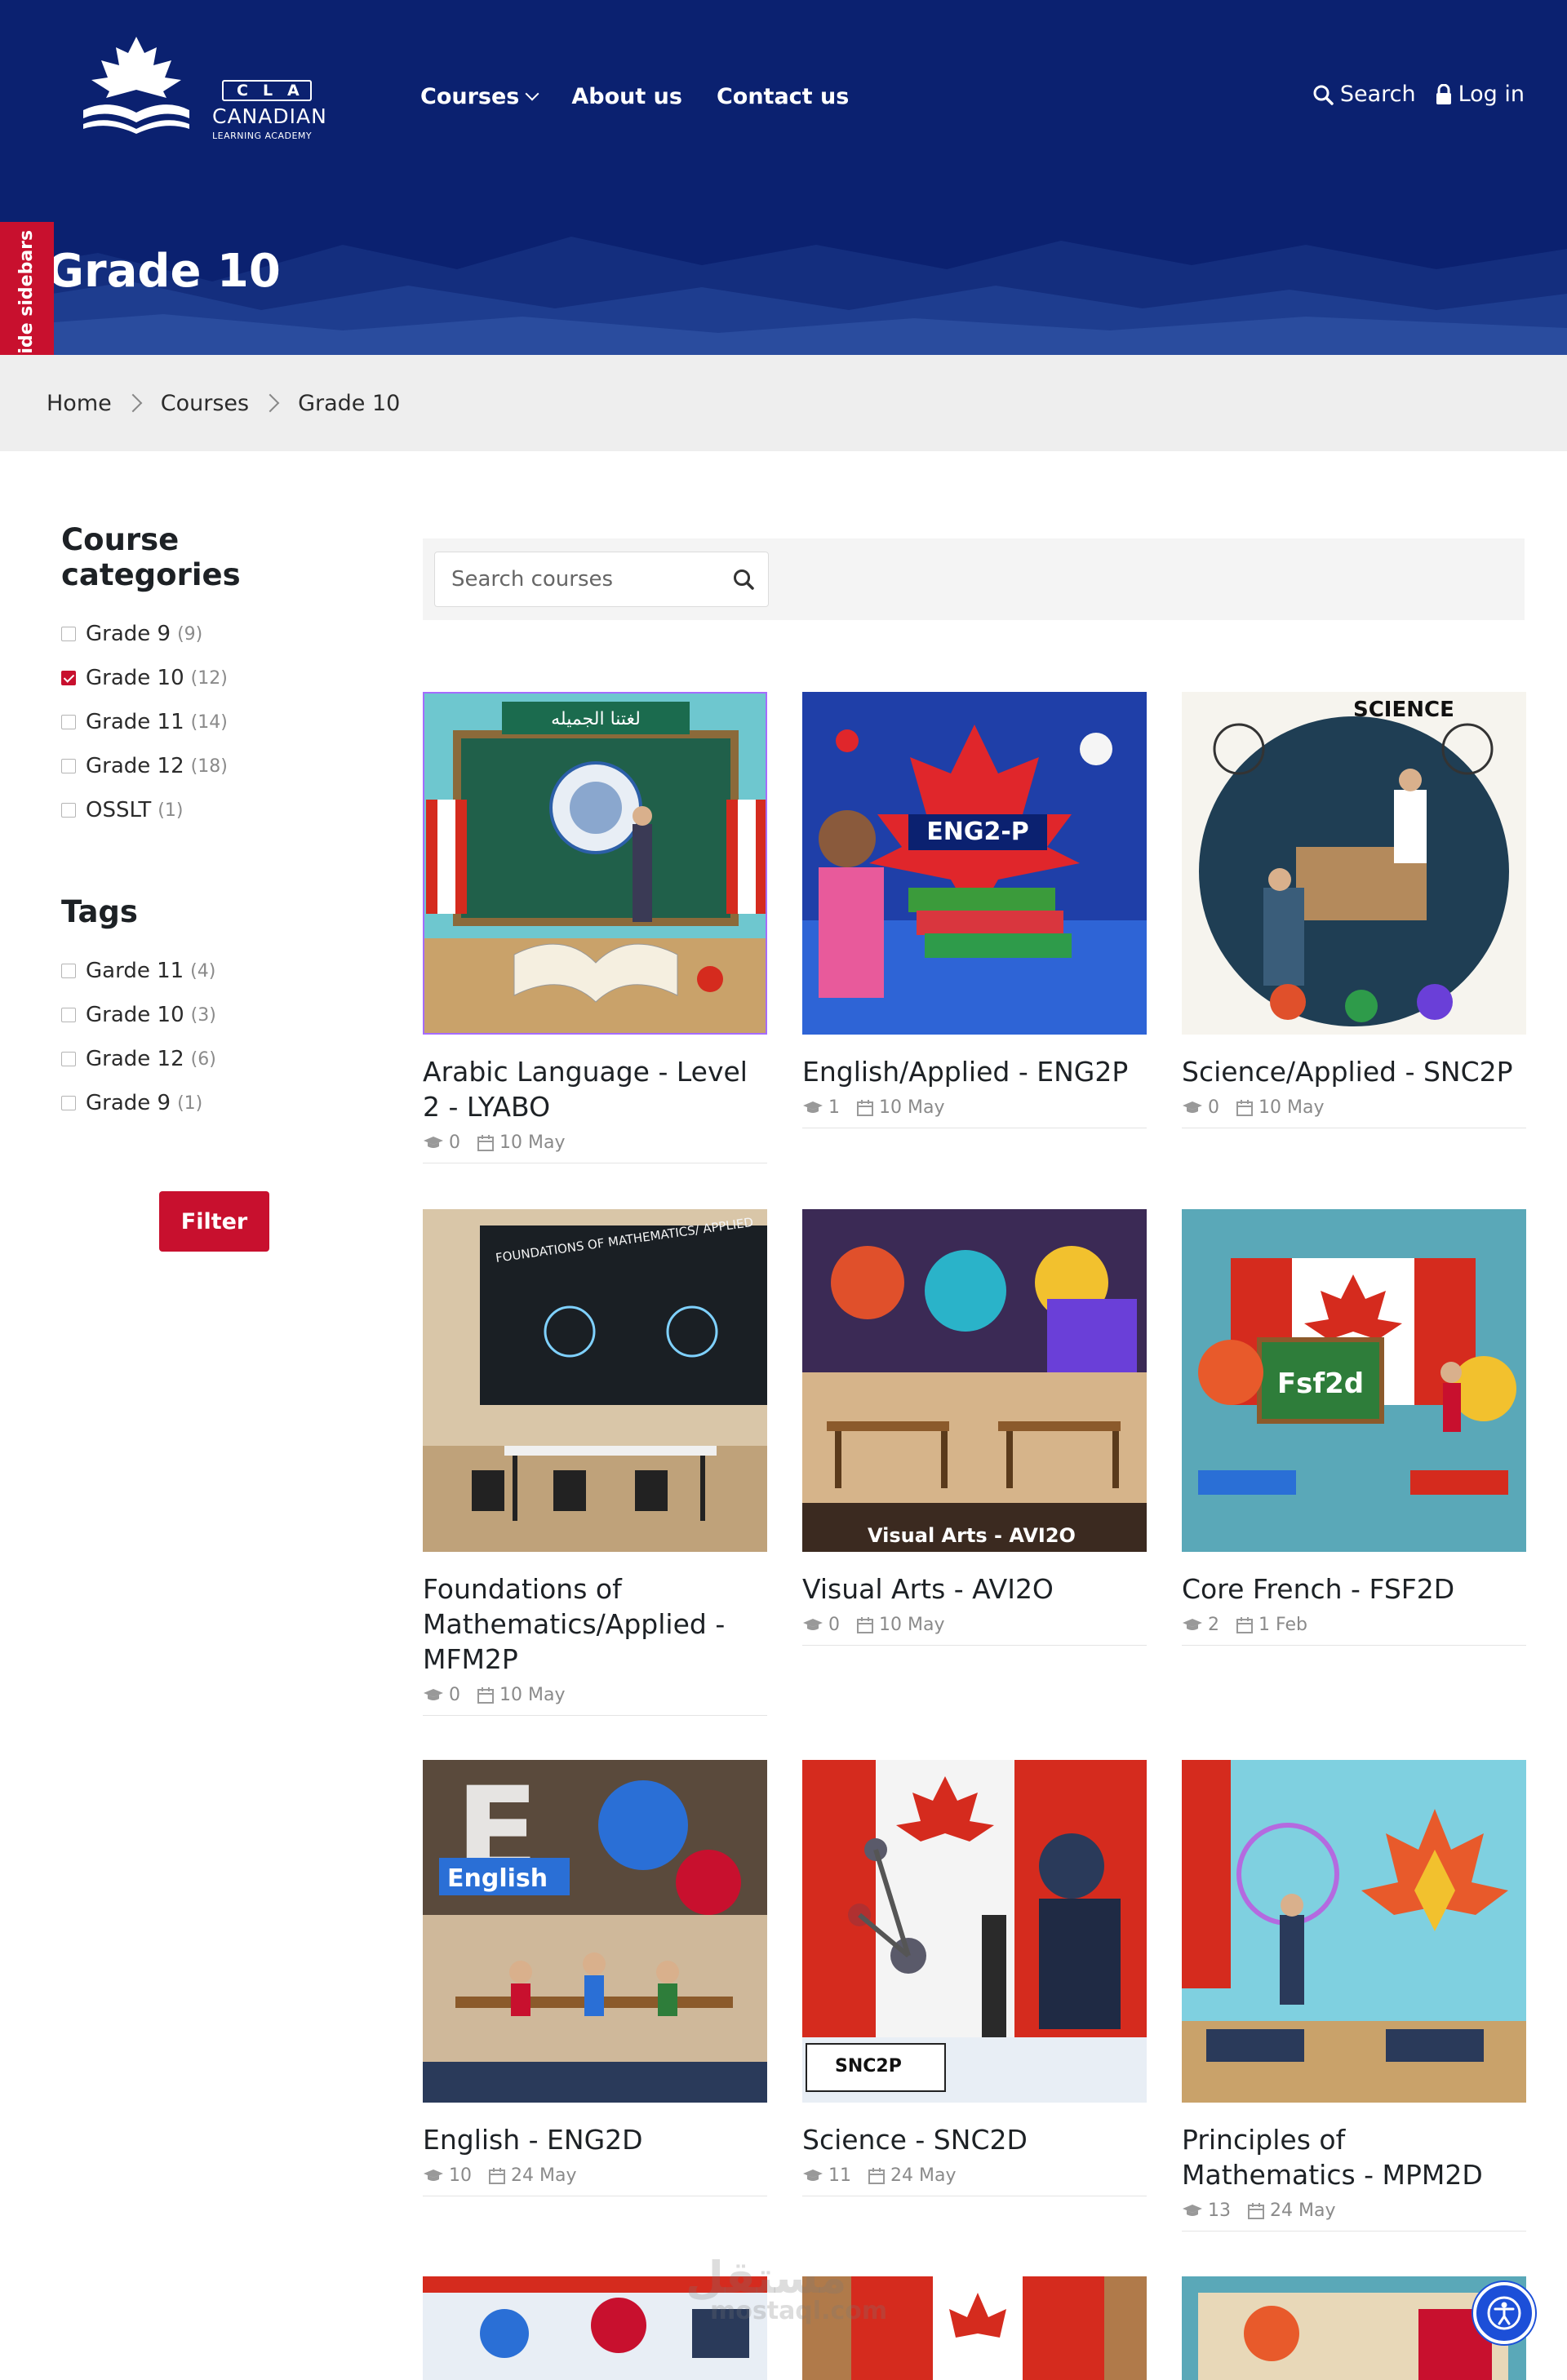  I want to click on course-card: ENG2-P English/Applied - ENG2P 1 10 May, so click(975, 910).